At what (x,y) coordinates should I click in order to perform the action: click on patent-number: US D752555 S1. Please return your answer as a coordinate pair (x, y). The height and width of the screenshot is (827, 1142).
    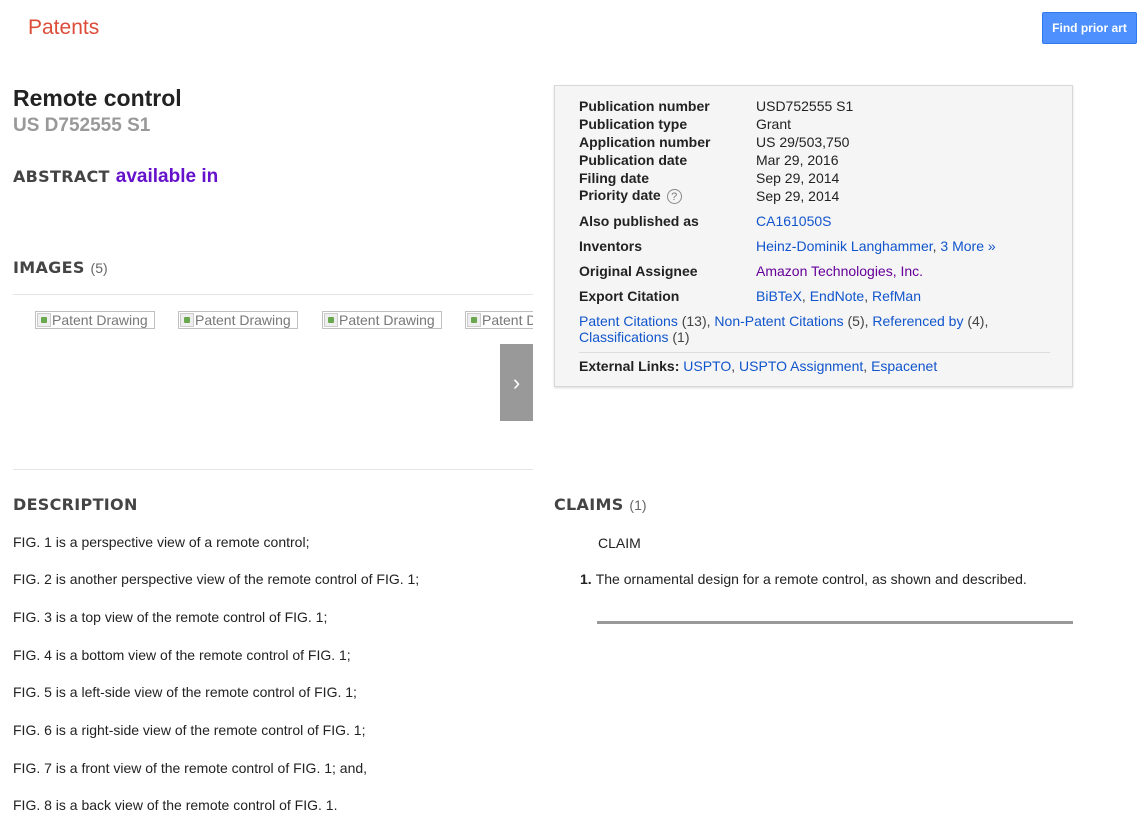
    Looking at the image, I should click on (82, 125).